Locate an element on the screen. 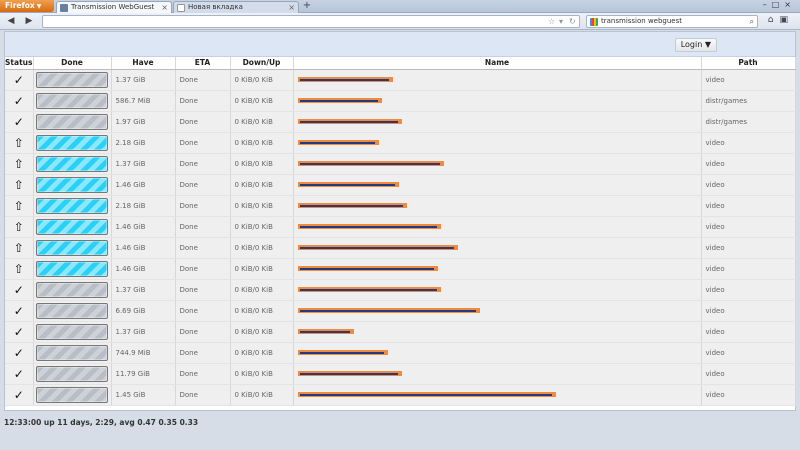  reload-icon: ↻ is located at coordinates (572, 21).